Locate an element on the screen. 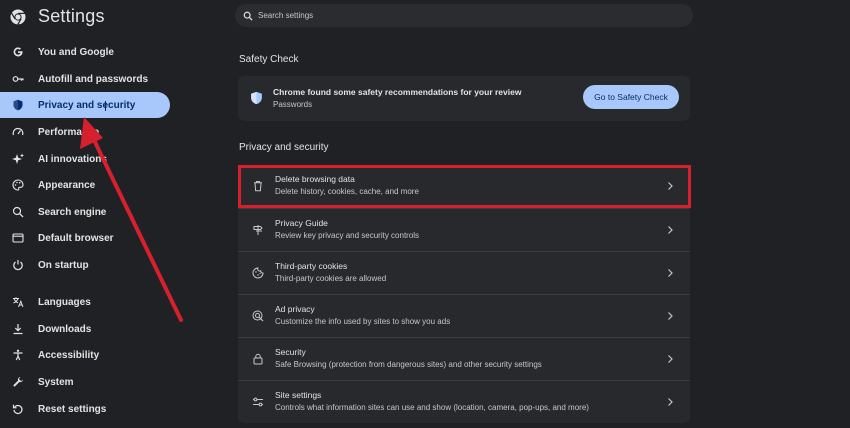  sidebar-item-appearance: Appearance is located at coordinates (85, 185).